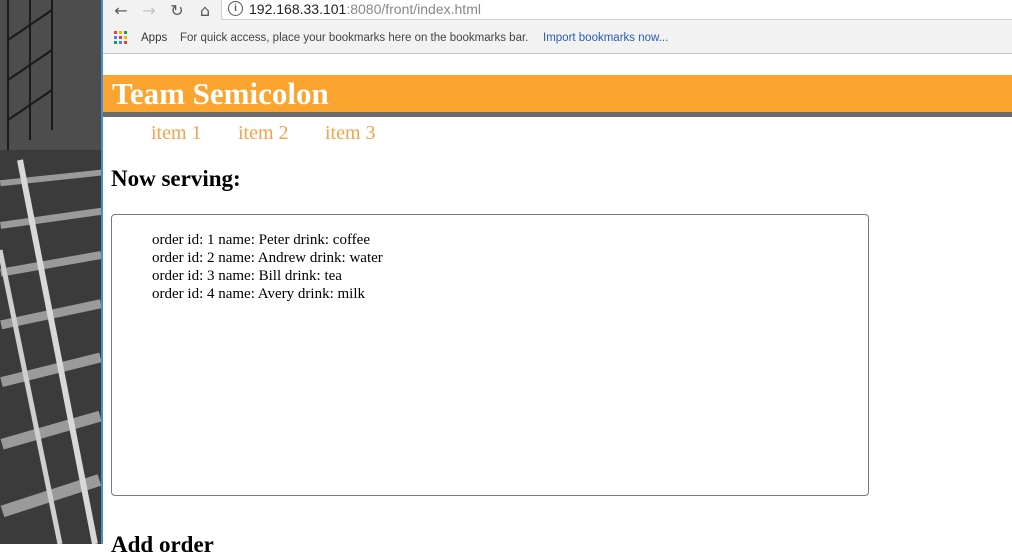 The width and height of the screenshot is (1012, 558). I want to click on apps-grid-icon, so click(121, 38).